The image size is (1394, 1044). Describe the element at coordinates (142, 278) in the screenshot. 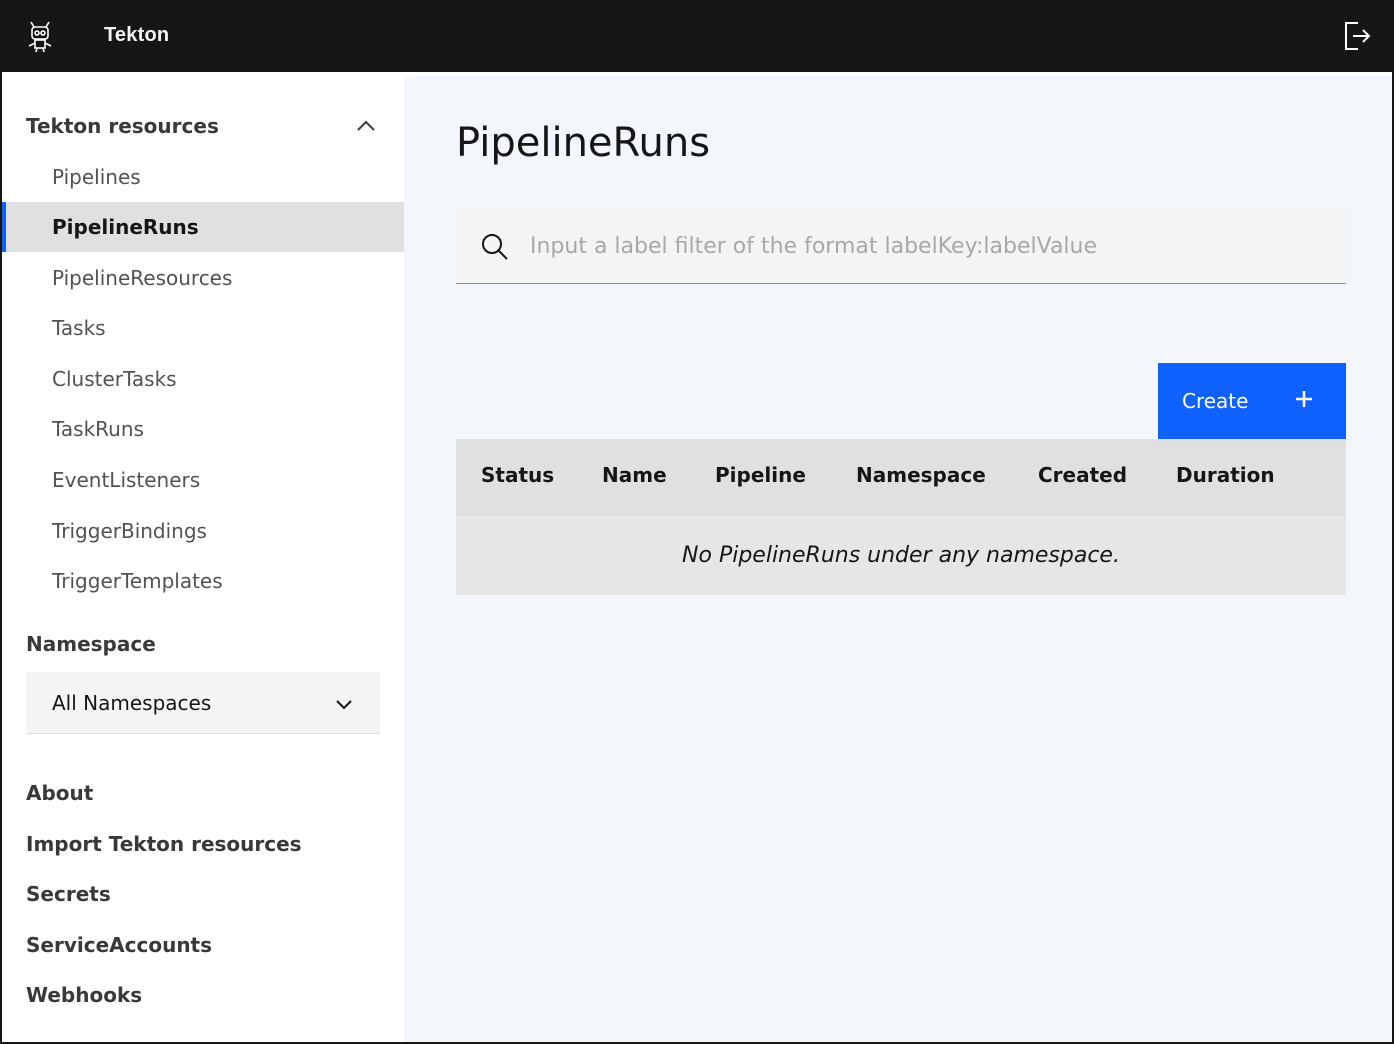

I see `sidebar-item-label: PipelineResources` at that location.